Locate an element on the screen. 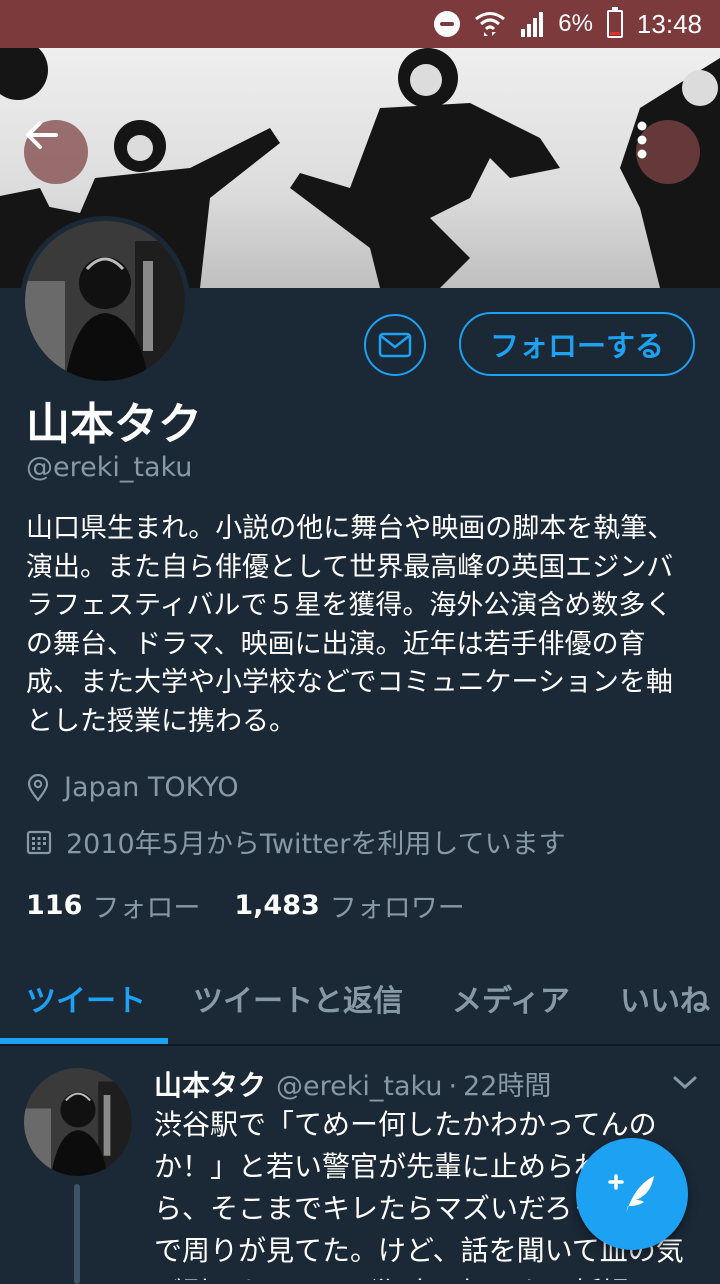 The height and width of the screenshot is (1284, 720). tab-media: メディア is located at coordinates (511, 998).